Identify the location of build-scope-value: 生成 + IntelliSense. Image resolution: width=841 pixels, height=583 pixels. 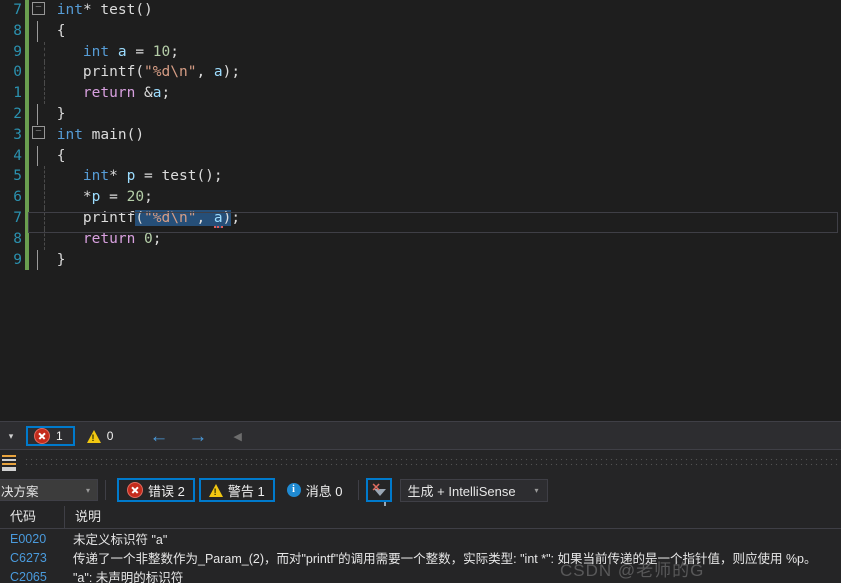
(461, 491).